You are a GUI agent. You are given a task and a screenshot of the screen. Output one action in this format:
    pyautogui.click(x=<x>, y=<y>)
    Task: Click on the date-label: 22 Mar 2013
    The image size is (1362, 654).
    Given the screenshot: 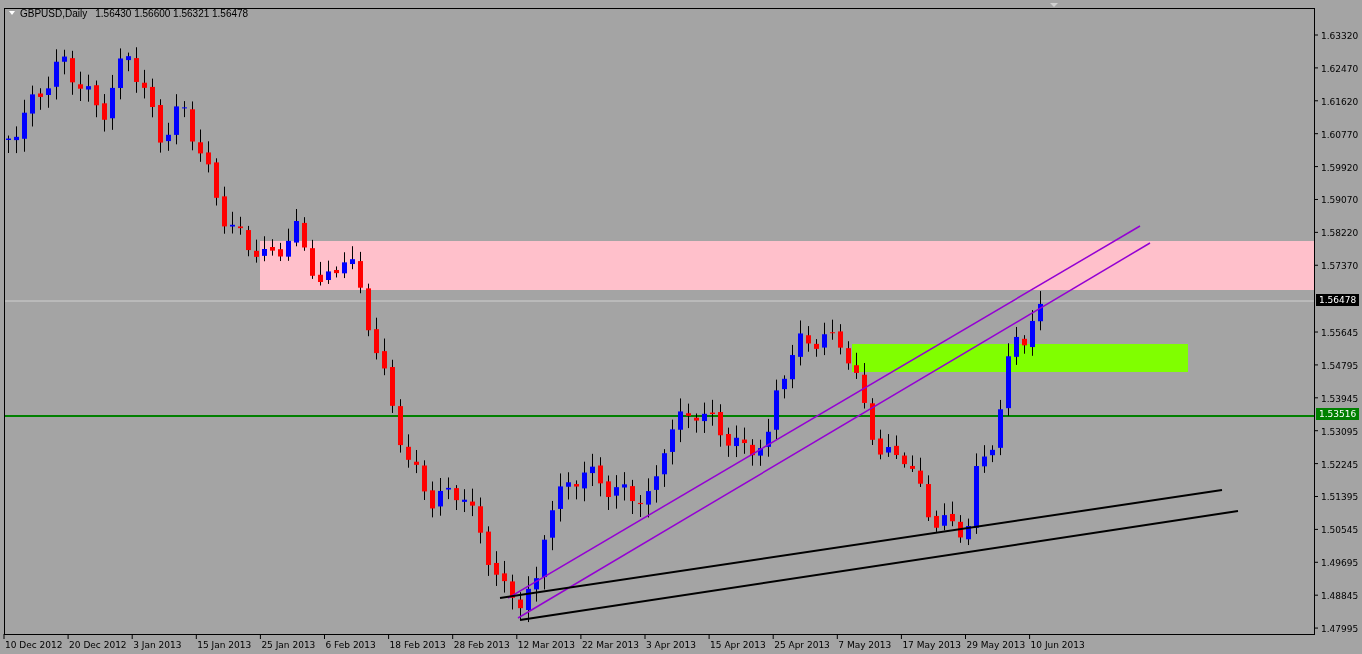 What is the action you would take?
    pyautogui.click(x=610, y=645)
    